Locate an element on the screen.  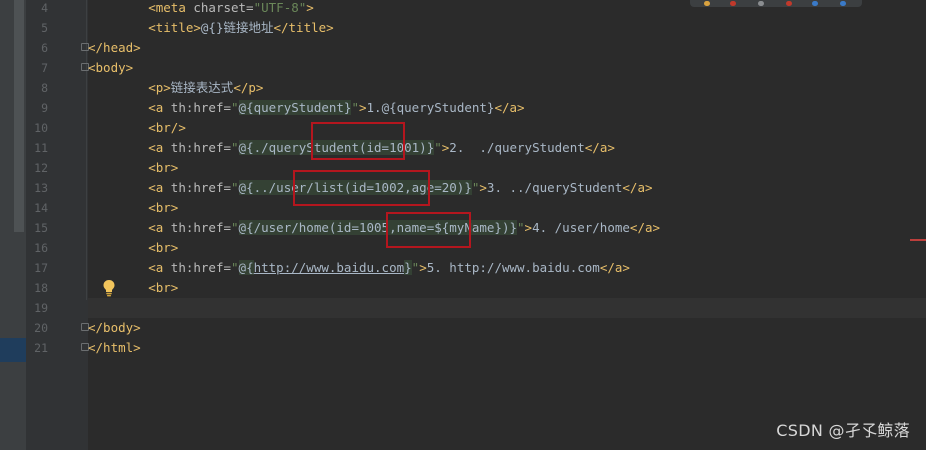
code-line is located at coordinates (507, 308).